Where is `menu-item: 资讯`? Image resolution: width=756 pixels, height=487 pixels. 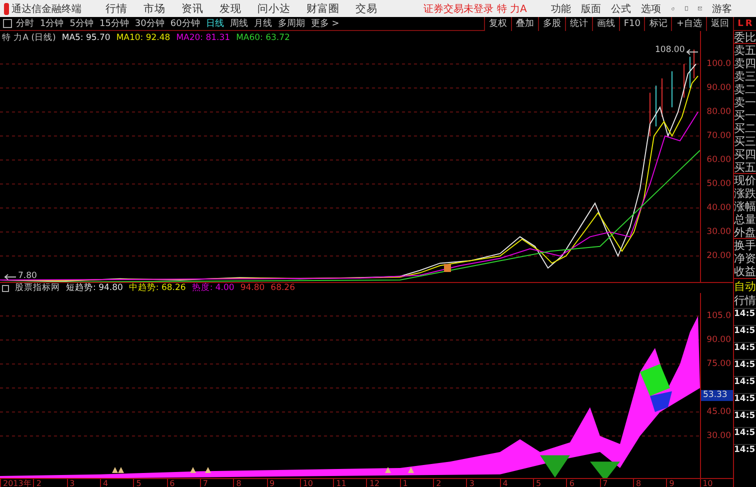
menu-item: 资讯 is located at coordinates (193, 9).